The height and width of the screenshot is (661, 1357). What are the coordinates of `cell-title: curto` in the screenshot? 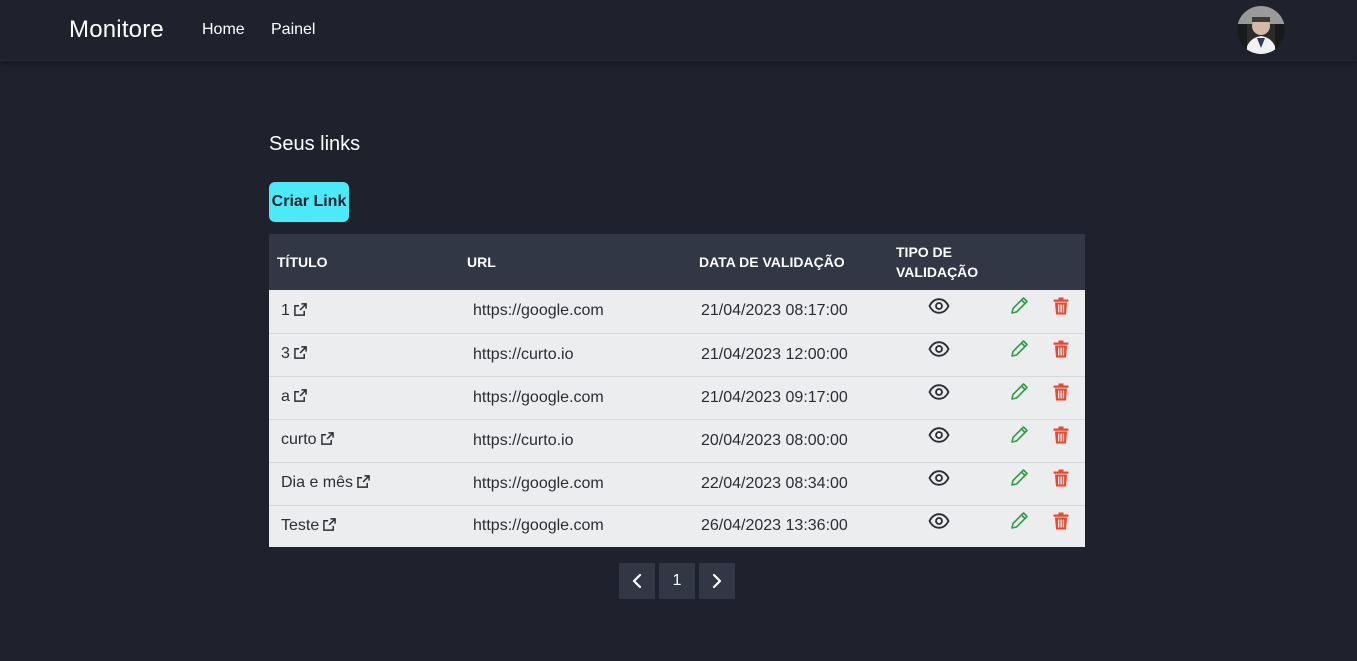 It's located at (364, 440).